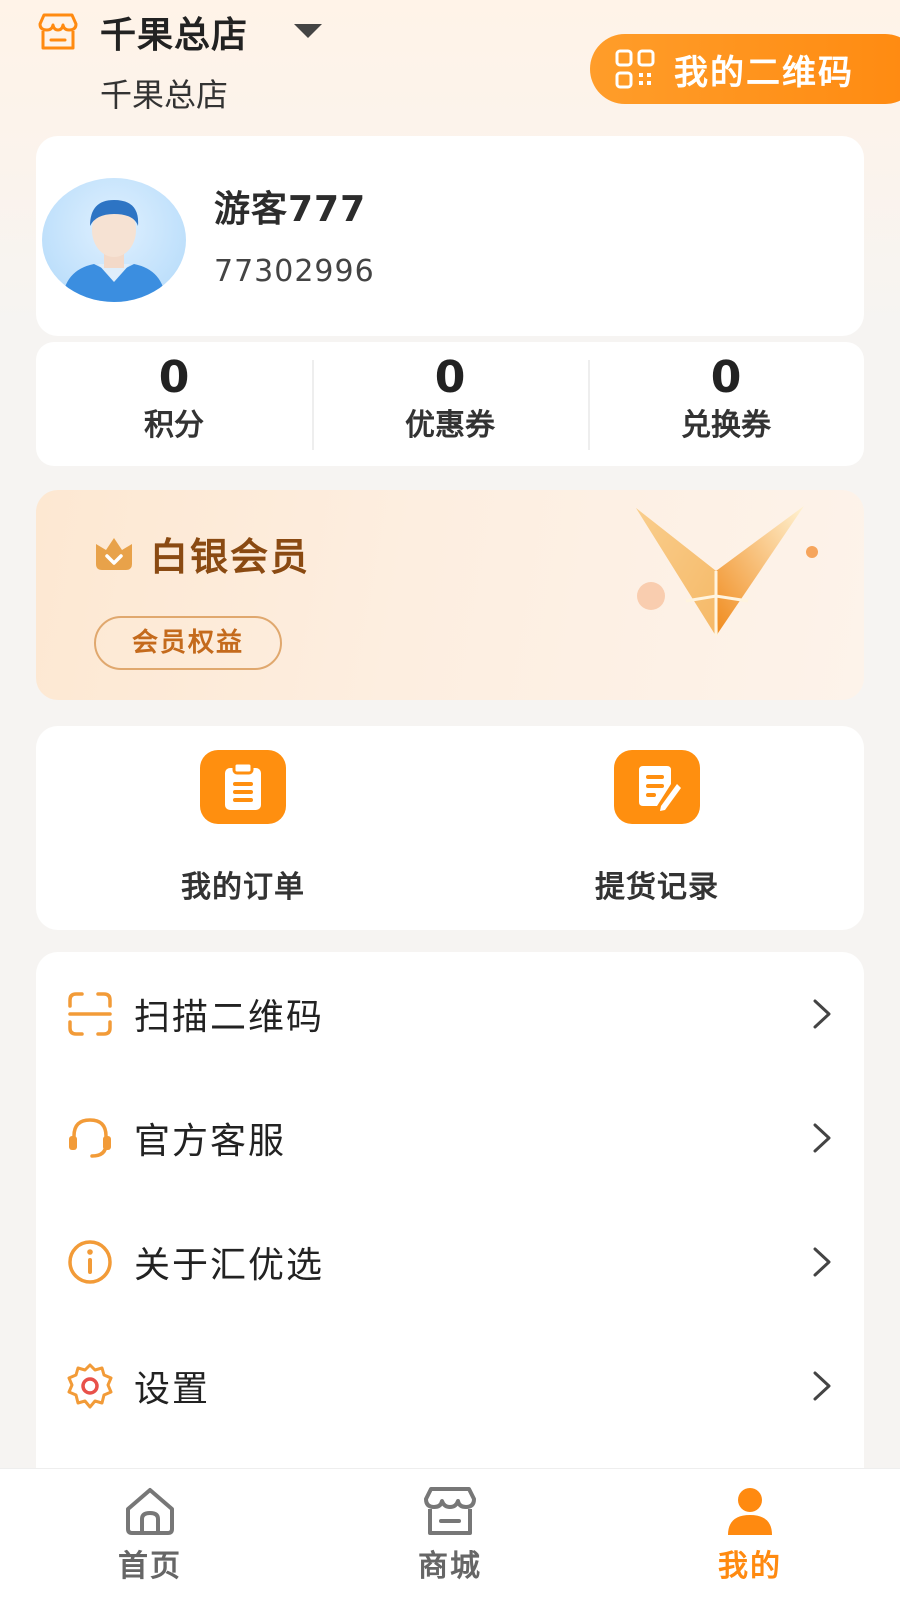 The width and height of the screenshot is (900, 1600). What do you see at coordinates (635, 69) in the screenshot?
I see `qr-code-icon` at bounding box center [635, 69].